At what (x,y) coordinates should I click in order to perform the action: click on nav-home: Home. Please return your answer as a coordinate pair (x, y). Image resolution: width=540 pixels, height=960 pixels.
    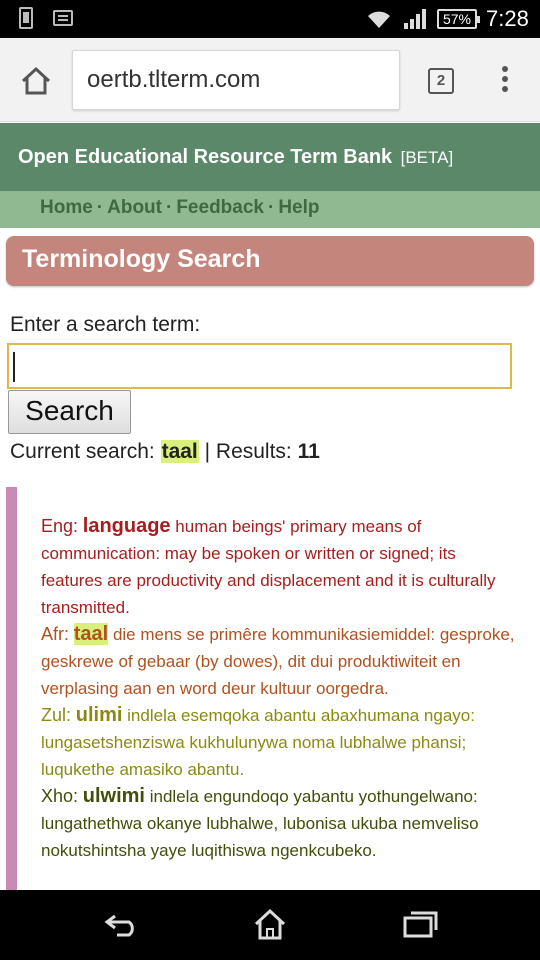
    Looking at the image, I should click on (66, 207).